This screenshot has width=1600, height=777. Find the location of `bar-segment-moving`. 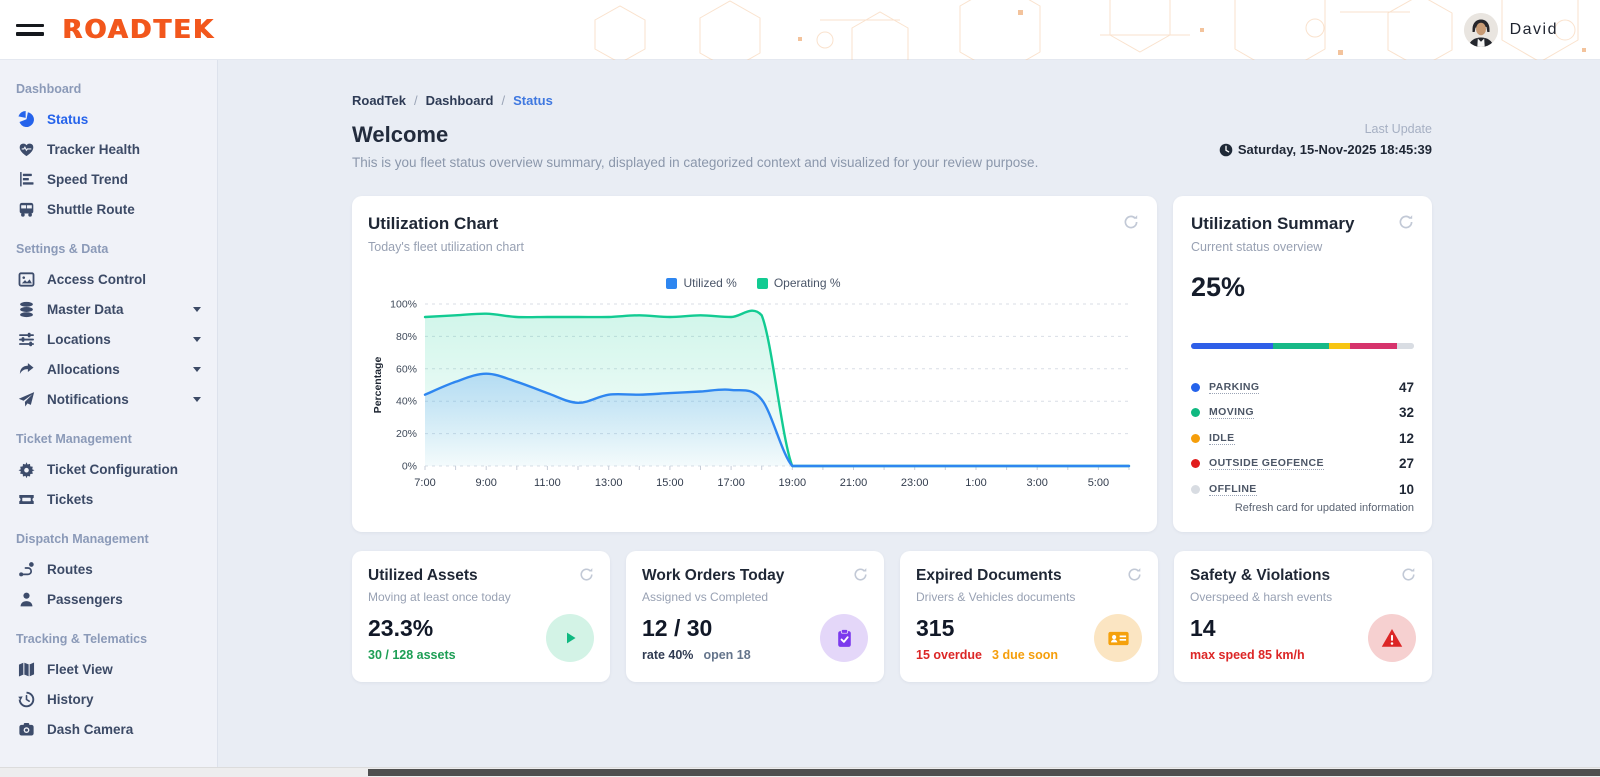

bar-segment-moving is located at coordinates (1300, 346).